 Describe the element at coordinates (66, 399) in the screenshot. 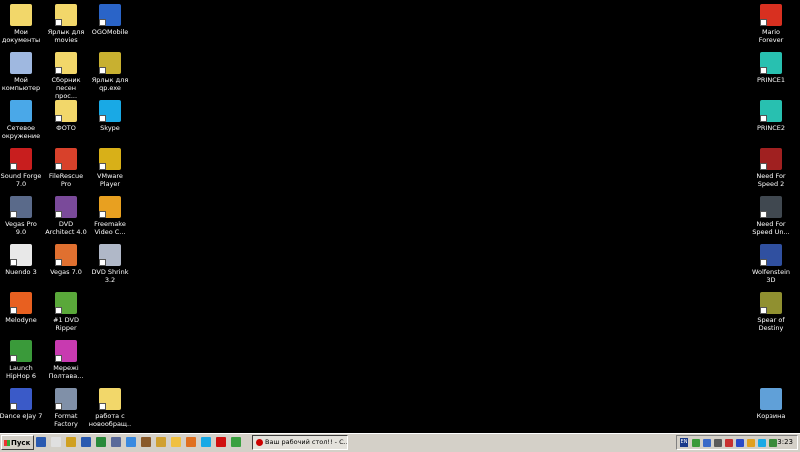

I see `format-factory-icon` at that location.